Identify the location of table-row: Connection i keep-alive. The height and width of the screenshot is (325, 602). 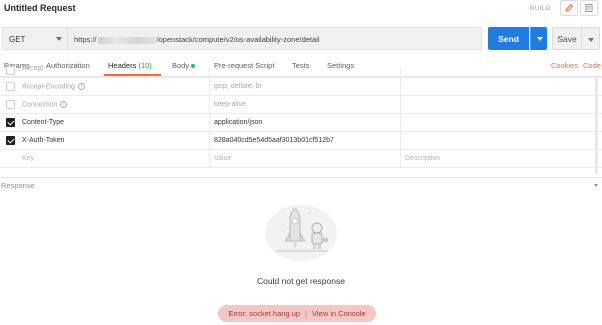
(301, 105).